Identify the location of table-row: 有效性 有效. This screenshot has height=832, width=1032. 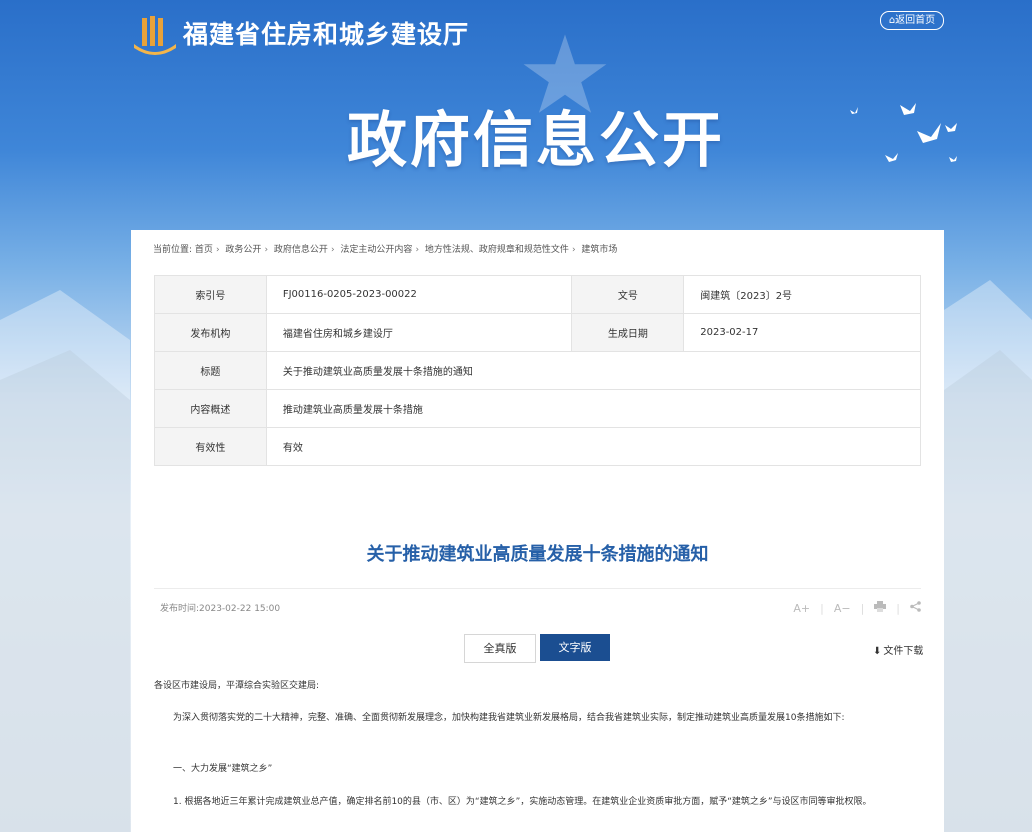
(538, 446).